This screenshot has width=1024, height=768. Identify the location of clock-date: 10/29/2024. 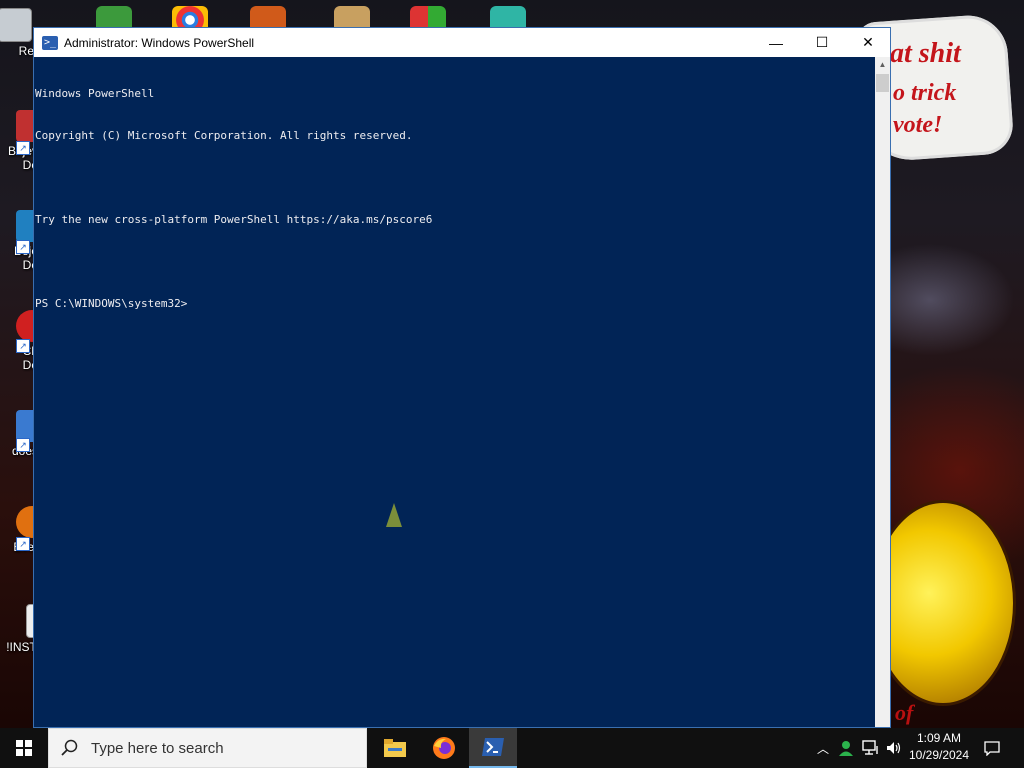
(939, 755).